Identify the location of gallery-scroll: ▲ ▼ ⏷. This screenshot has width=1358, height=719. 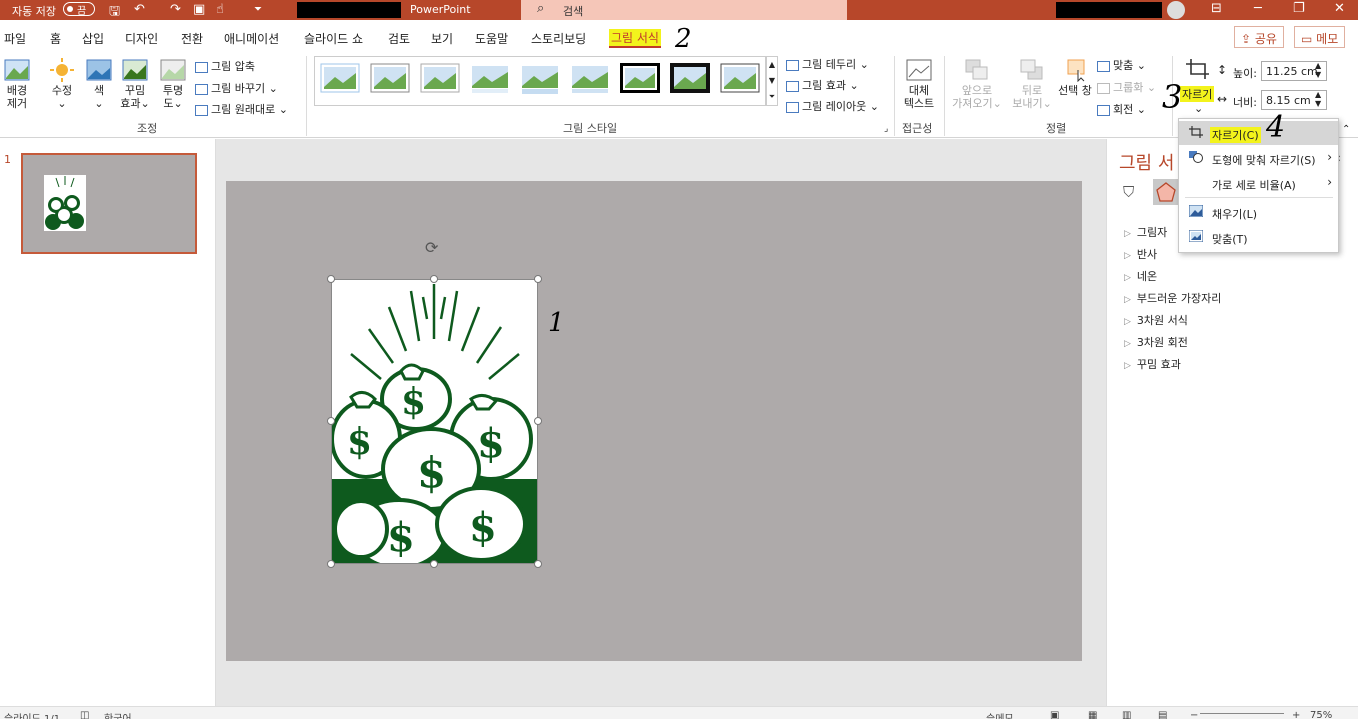
(772, 81).